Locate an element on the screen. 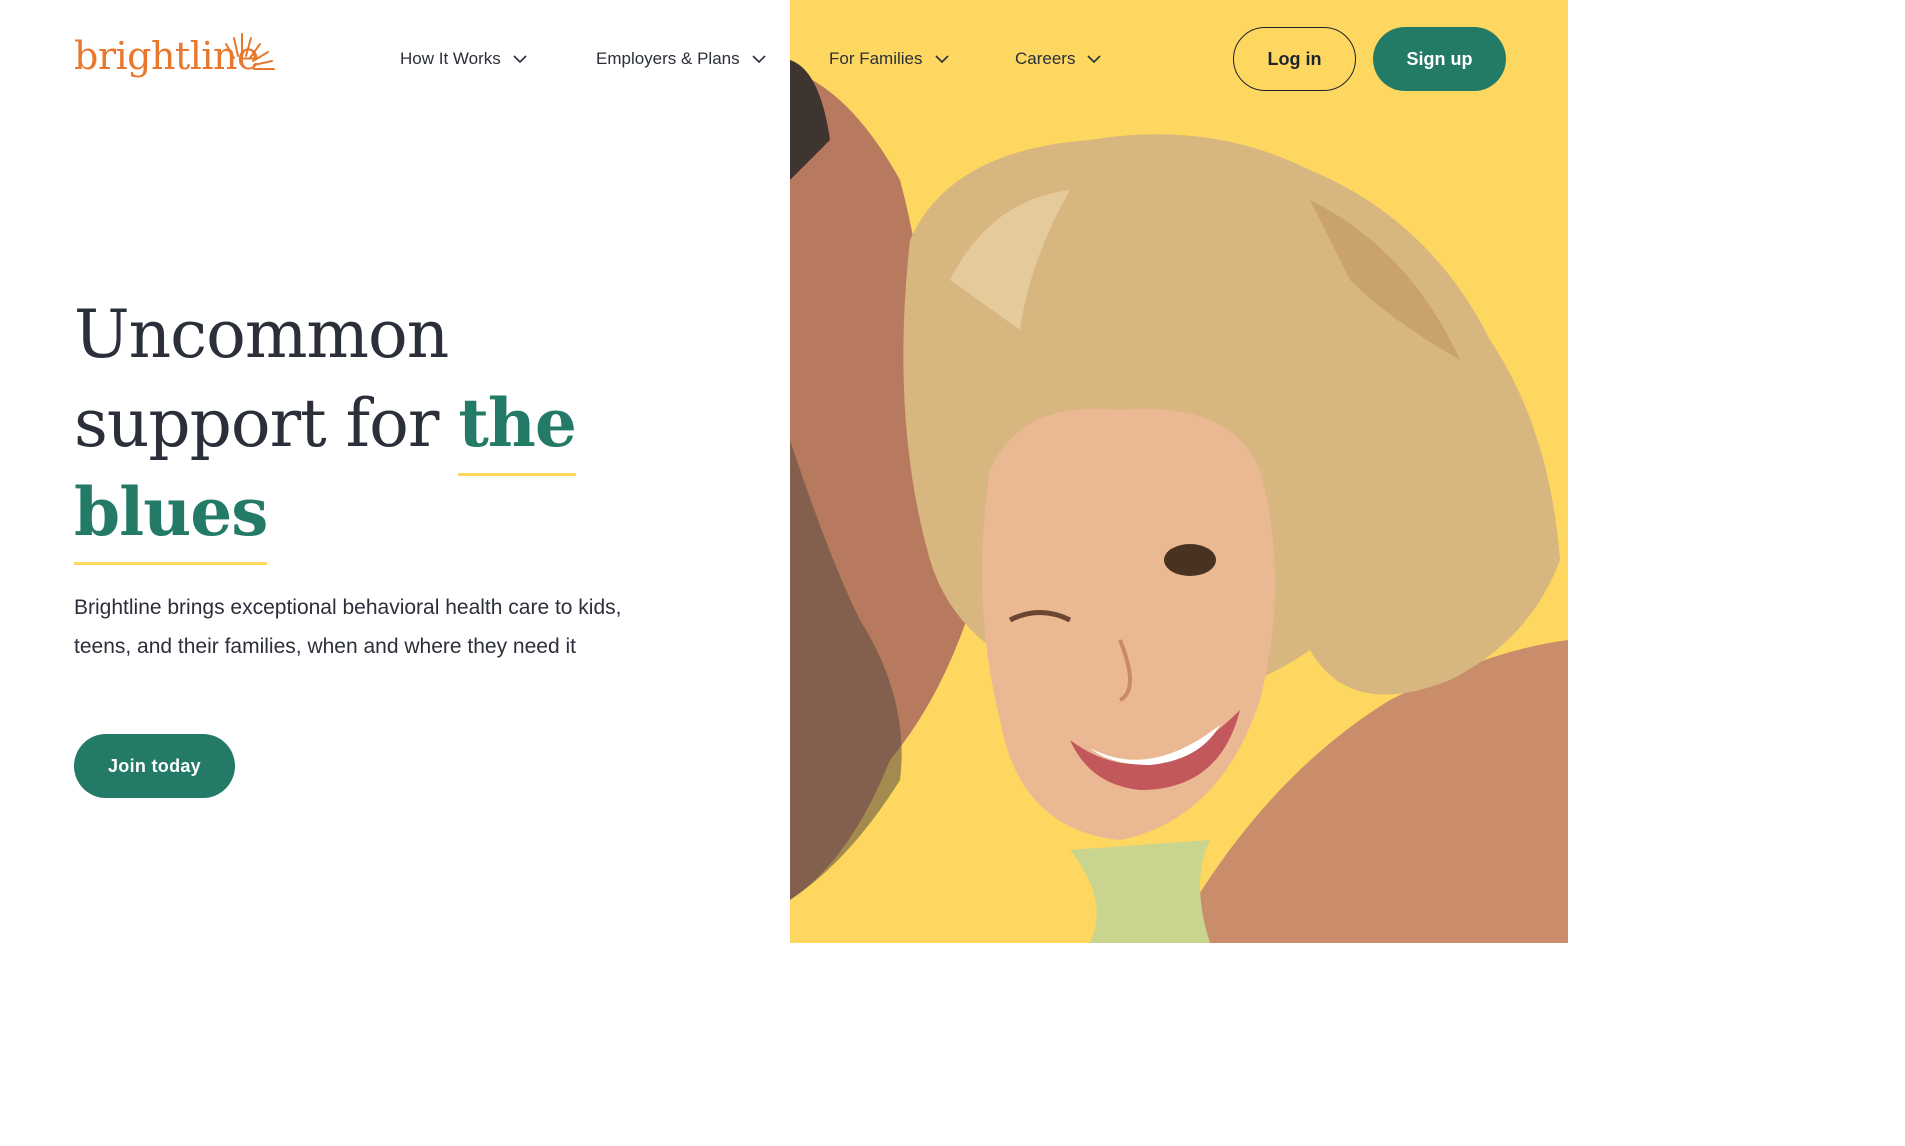 This screenshot has width=1905, height=1146. nav-employers-plans: Employers & Plans is located at coordinates (681, 59).